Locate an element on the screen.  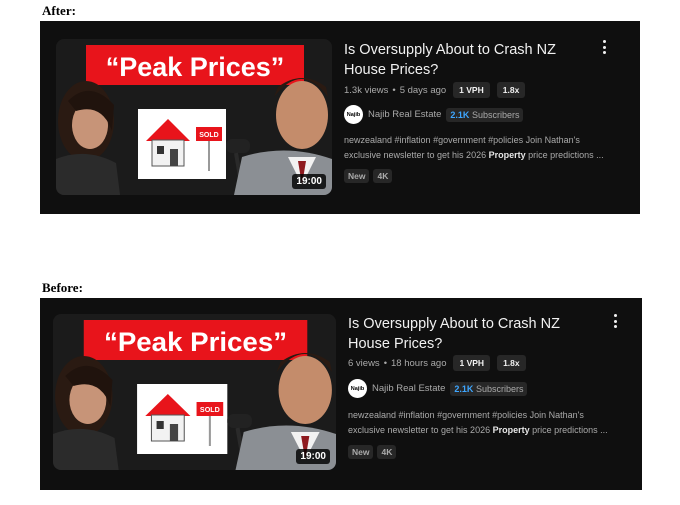
section-label-before: Before: is located at coordinates (62, 287).